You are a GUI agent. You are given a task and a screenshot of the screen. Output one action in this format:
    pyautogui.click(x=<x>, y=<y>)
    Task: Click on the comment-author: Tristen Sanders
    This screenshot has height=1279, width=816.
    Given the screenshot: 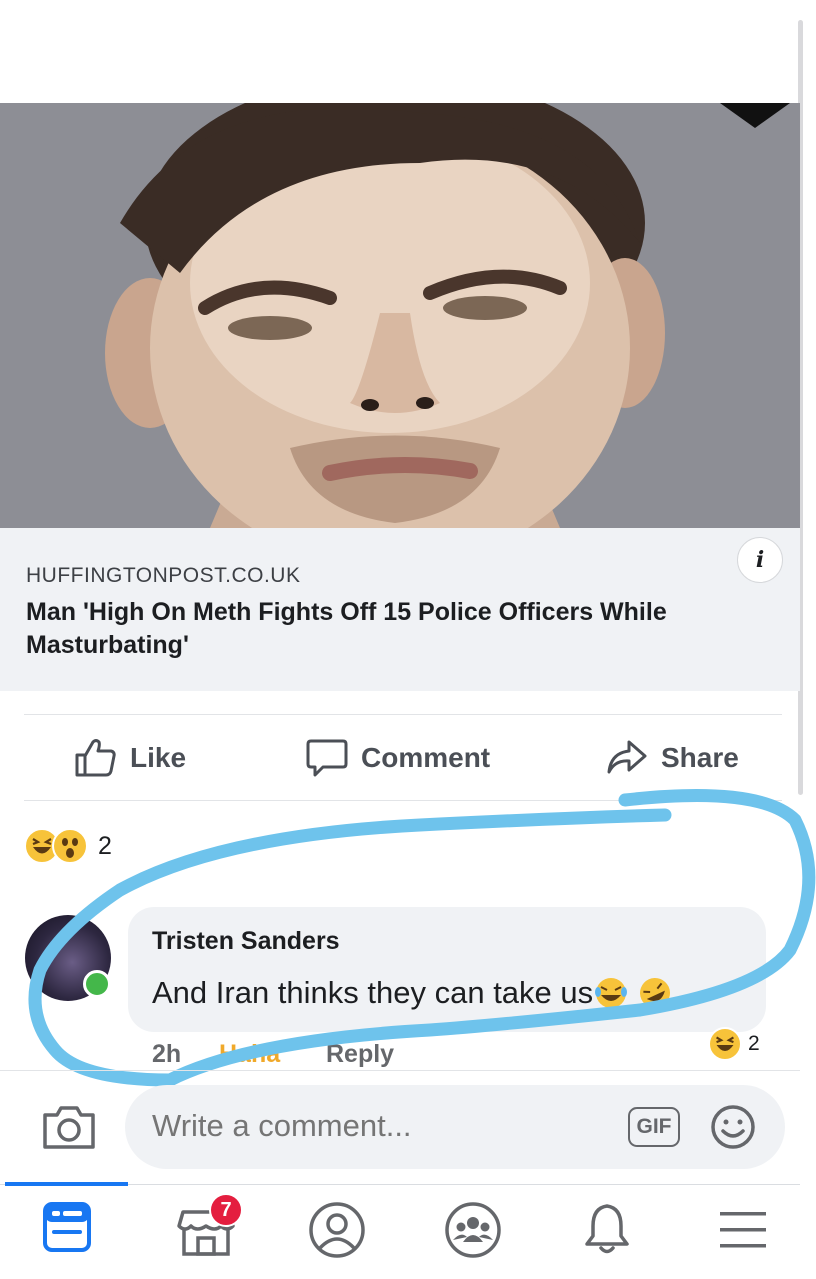 What is the action you would take?
    pyautogui.click(x=246, y=941)
    